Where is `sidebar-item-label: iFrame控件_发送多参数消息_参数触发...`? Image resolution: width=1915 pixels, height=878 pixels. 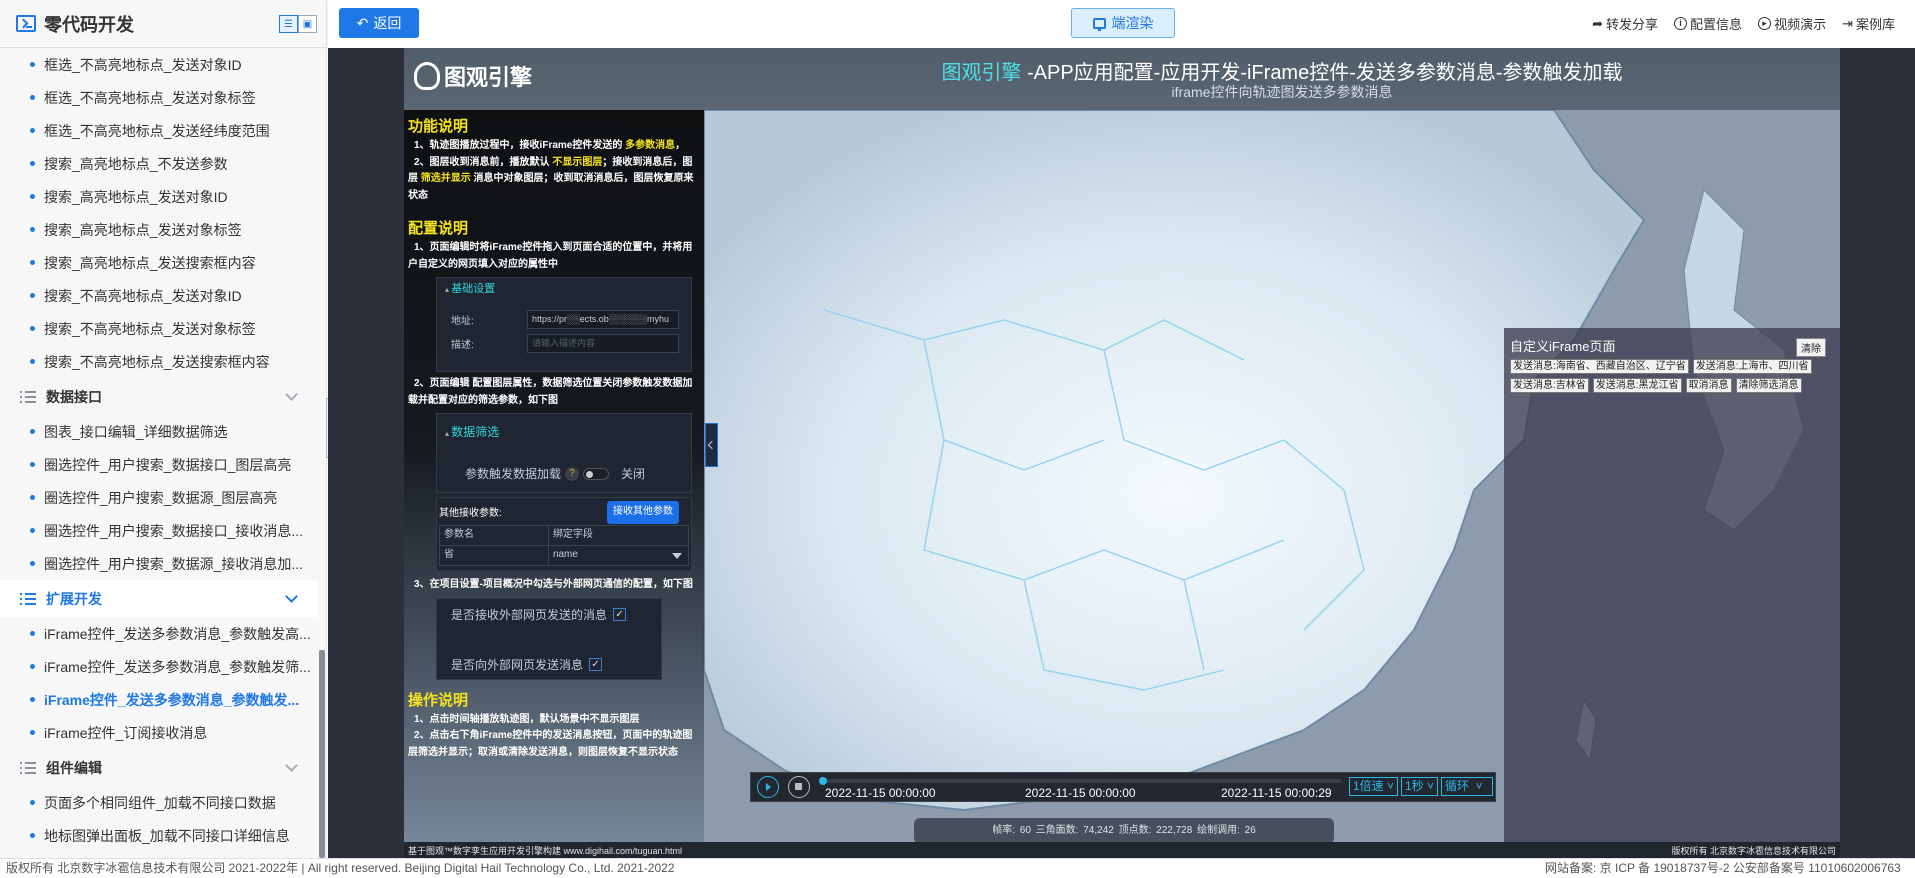 sidebar-item-label: iFrame控件_发送多参数消息_参数触发... is located at coordinates (172, 699).